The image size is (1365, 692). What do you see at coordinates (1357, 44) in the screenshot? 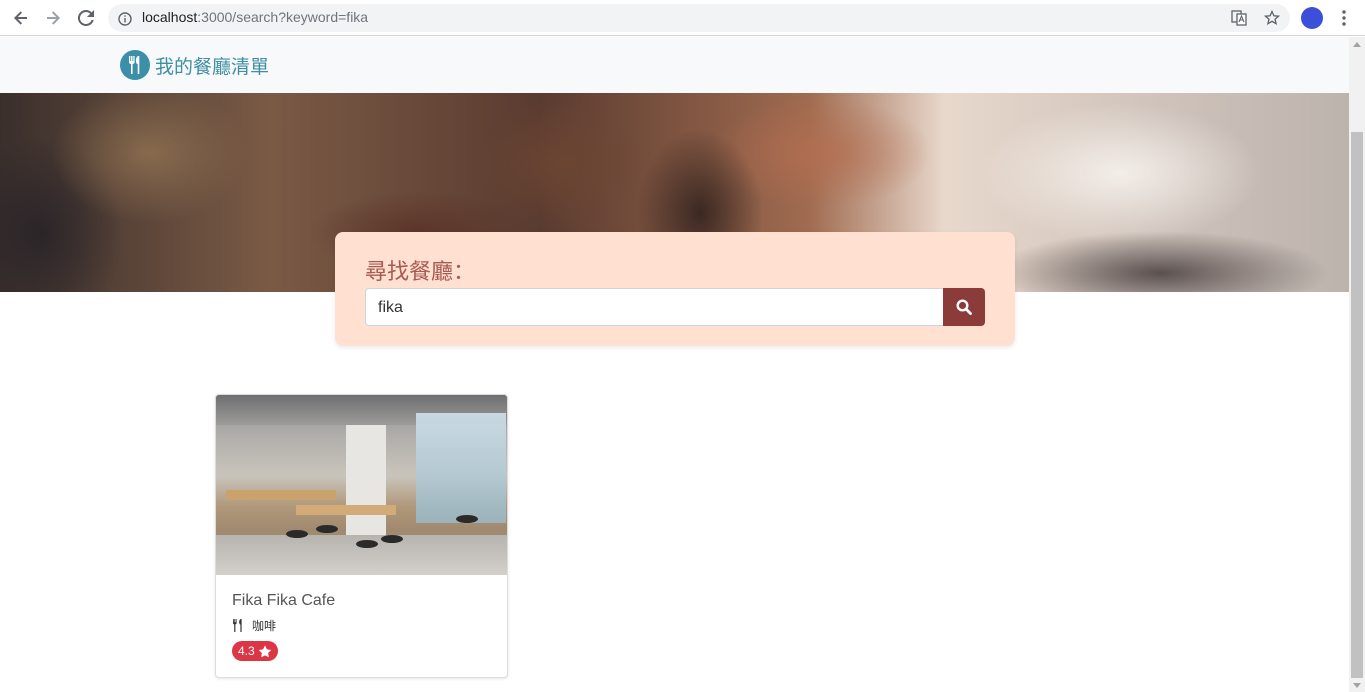
I see `scroll-up-arrow-icon` at bounding box center [1357, 44].